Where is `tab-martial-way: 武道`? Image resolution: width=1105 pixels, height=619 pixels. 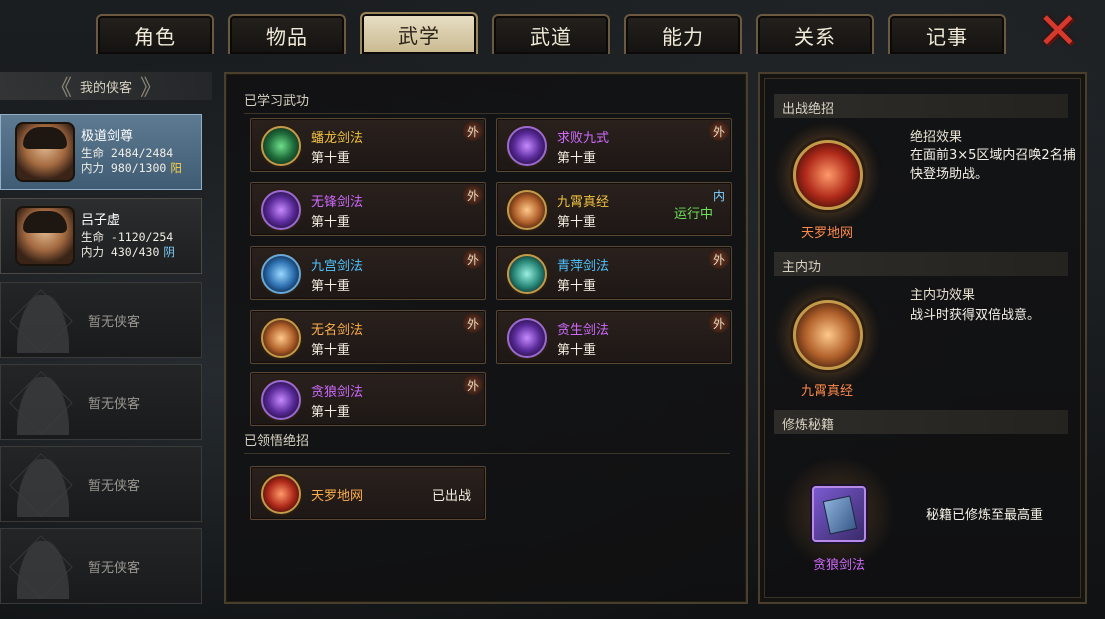
tab-martial-way: 武道 is located at coordinates (551, 34).